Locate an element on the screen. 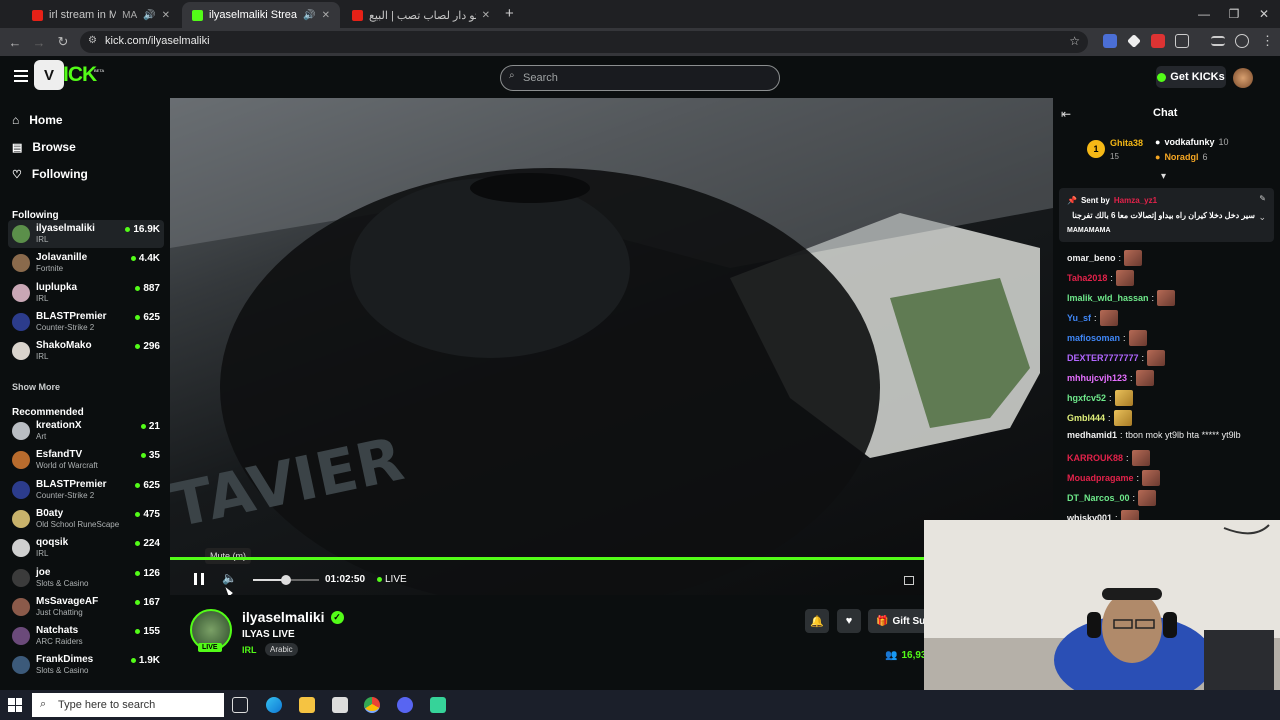 This screenshot has height=720, width=1280. discord-icon is located at coordinates (405, 705).